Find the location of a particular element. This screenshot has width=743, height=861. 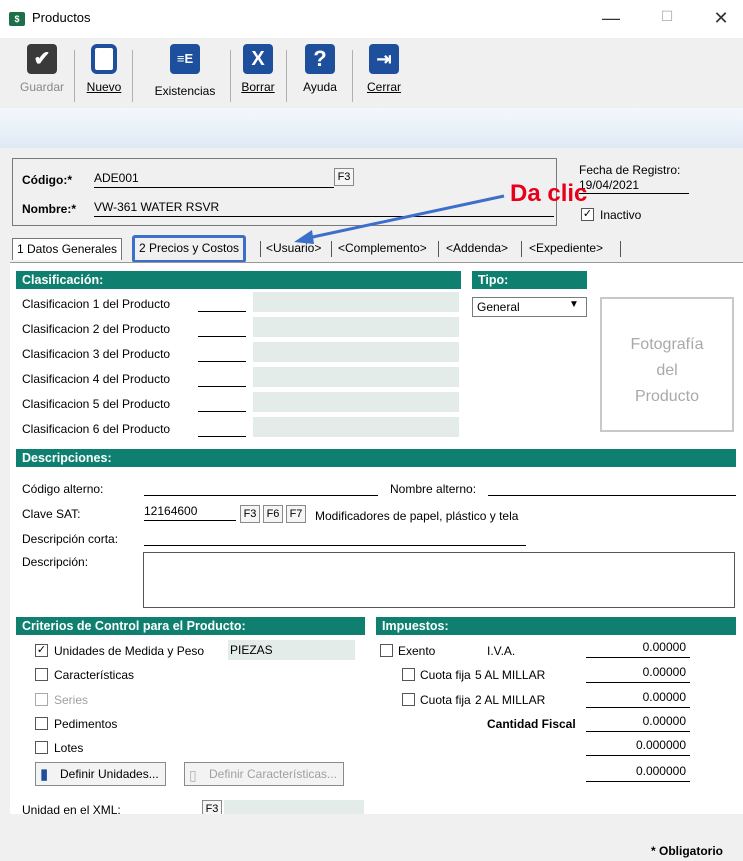

inventory-icon: ≡E is located at coordinates (185, 59).